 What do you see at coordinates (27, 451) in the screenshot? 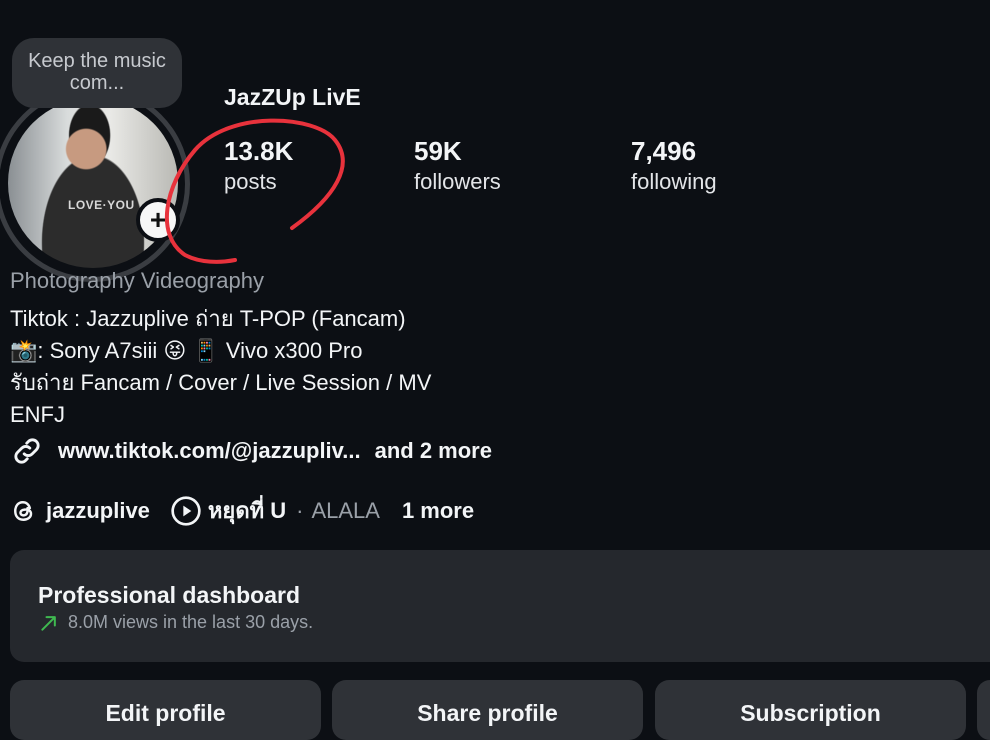
I see `link-icon` at bounding box center [27, 451].